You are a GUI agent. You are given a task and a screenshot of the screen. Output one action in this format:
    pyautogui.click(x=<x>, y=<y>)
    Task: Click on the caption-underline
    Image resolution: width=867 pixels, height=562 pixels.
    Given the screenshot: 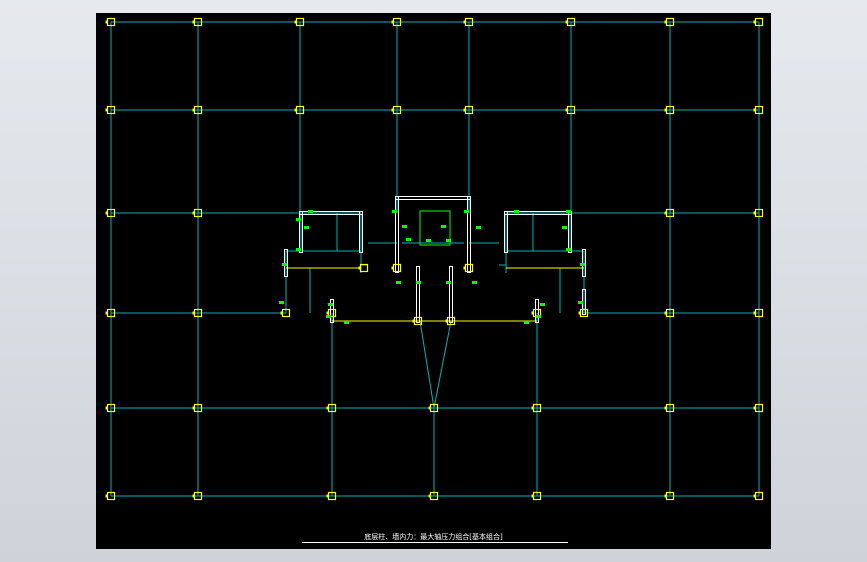 What is the action you would take?
    pyautogui.click(x=435, y=542)
    